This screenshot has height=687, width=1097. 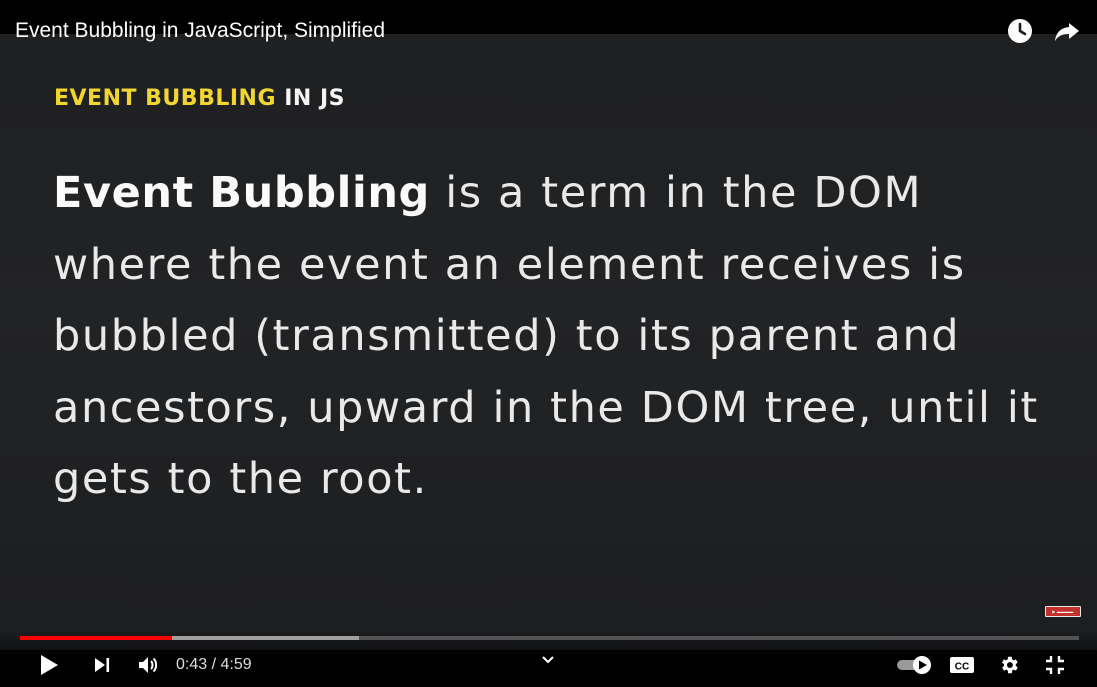 I want to click on chevron-down-icon, so click(x=548, y=660).